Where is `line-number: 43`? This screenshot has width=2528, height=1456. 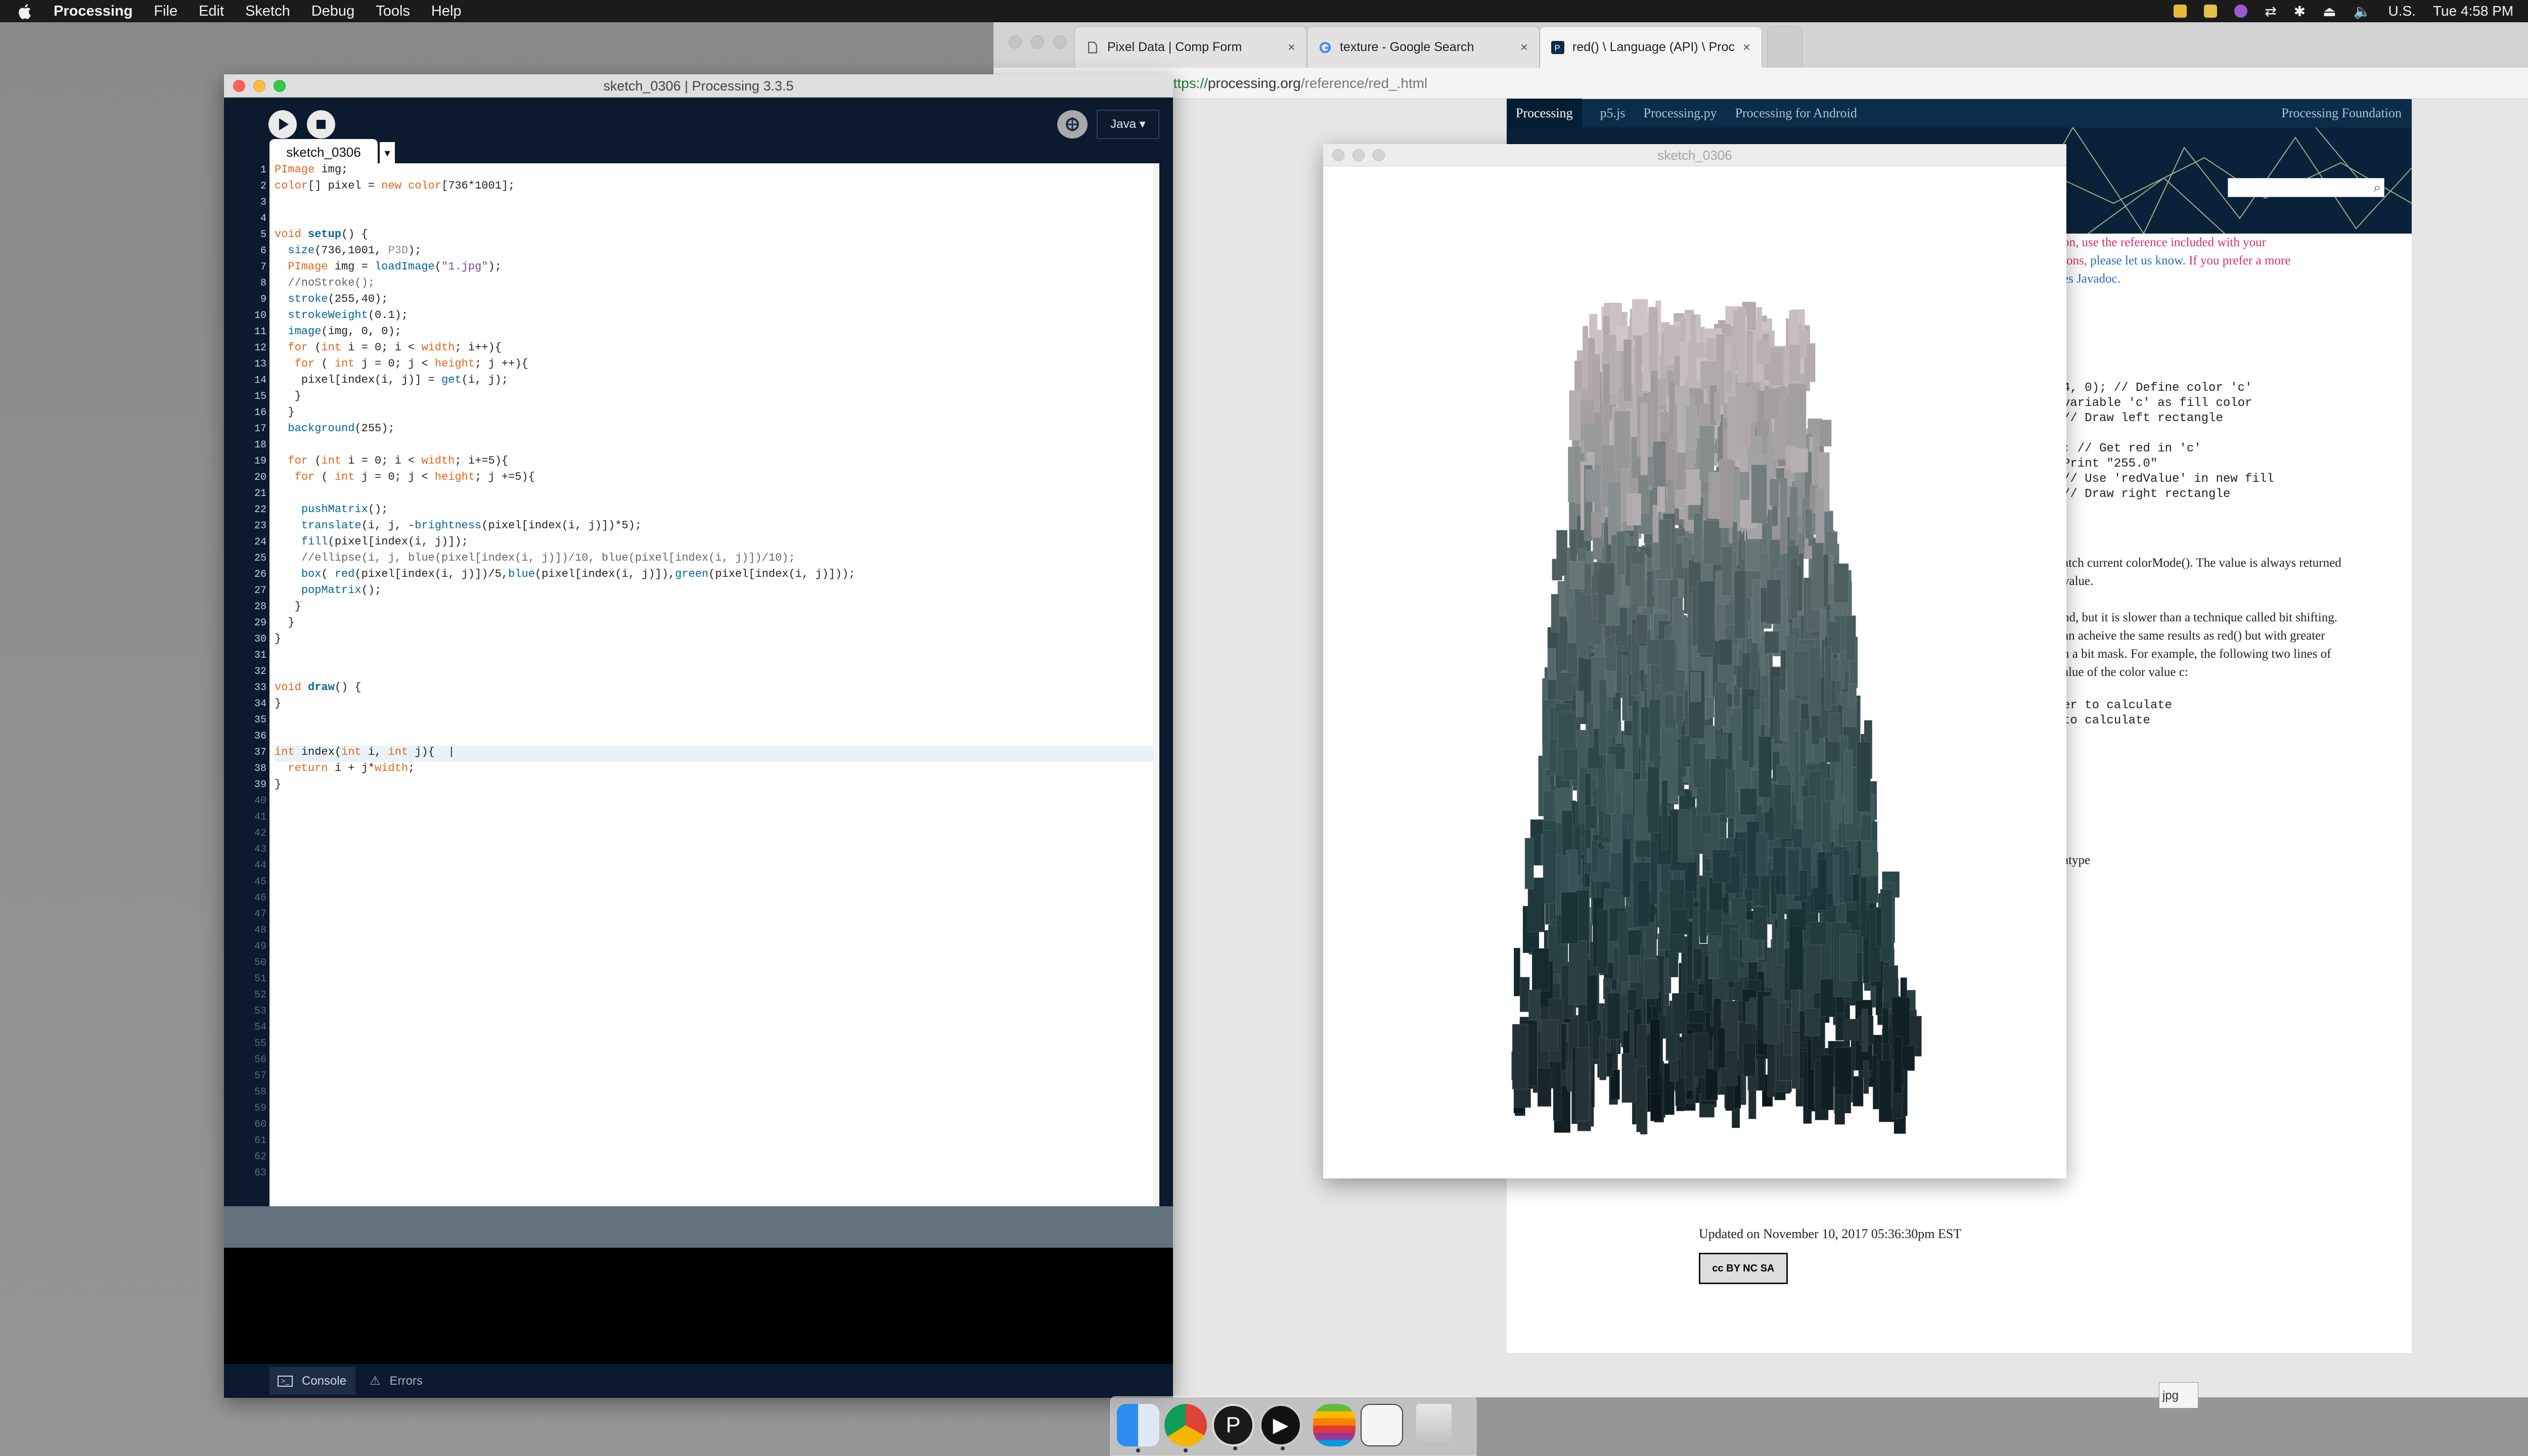 line-number: 43 is located at coordinates (260, 849).